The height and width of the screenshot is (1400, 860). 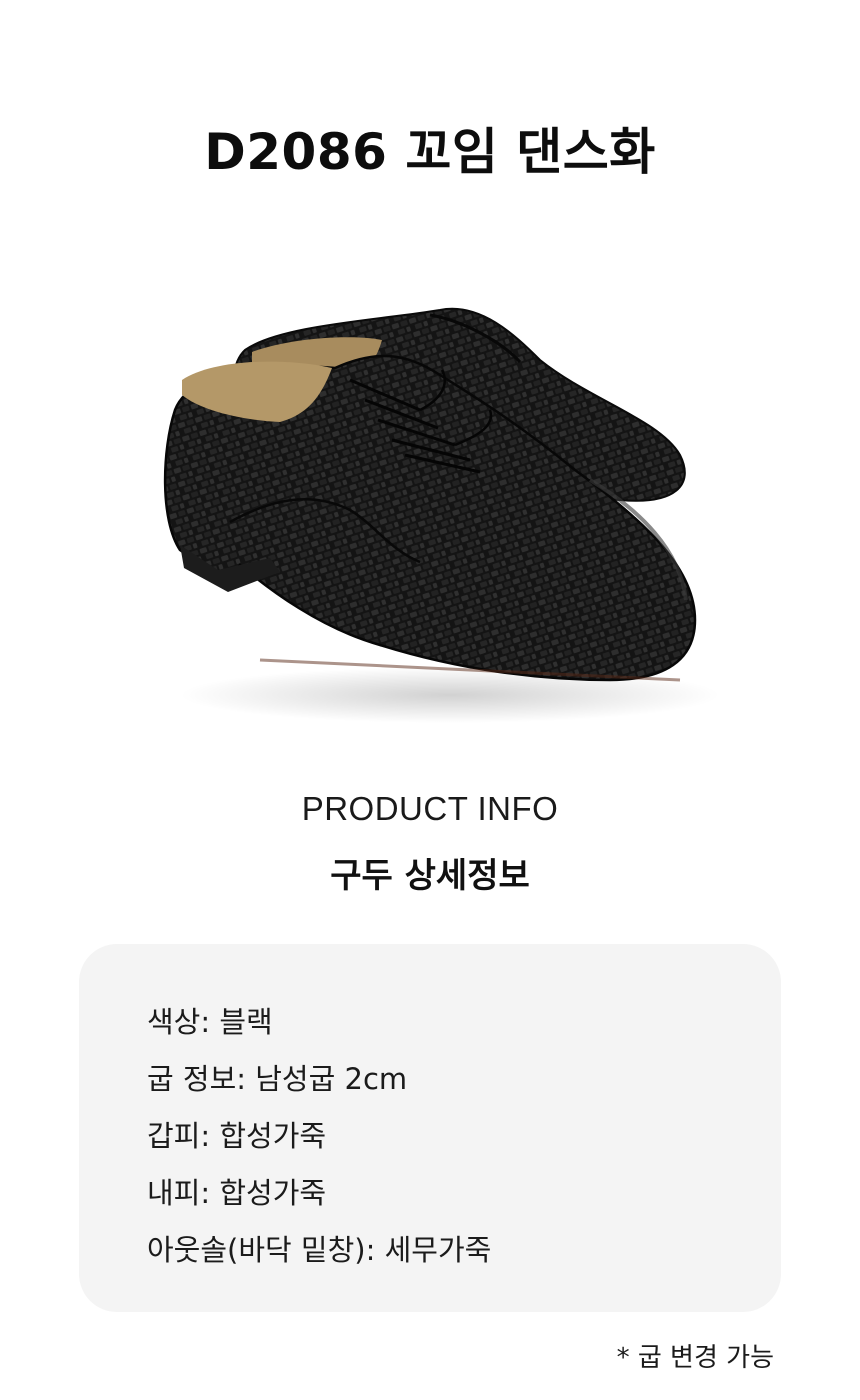 I want to click on product-title: D2086 꼬임 댄스화, so click(x=430, y=152).